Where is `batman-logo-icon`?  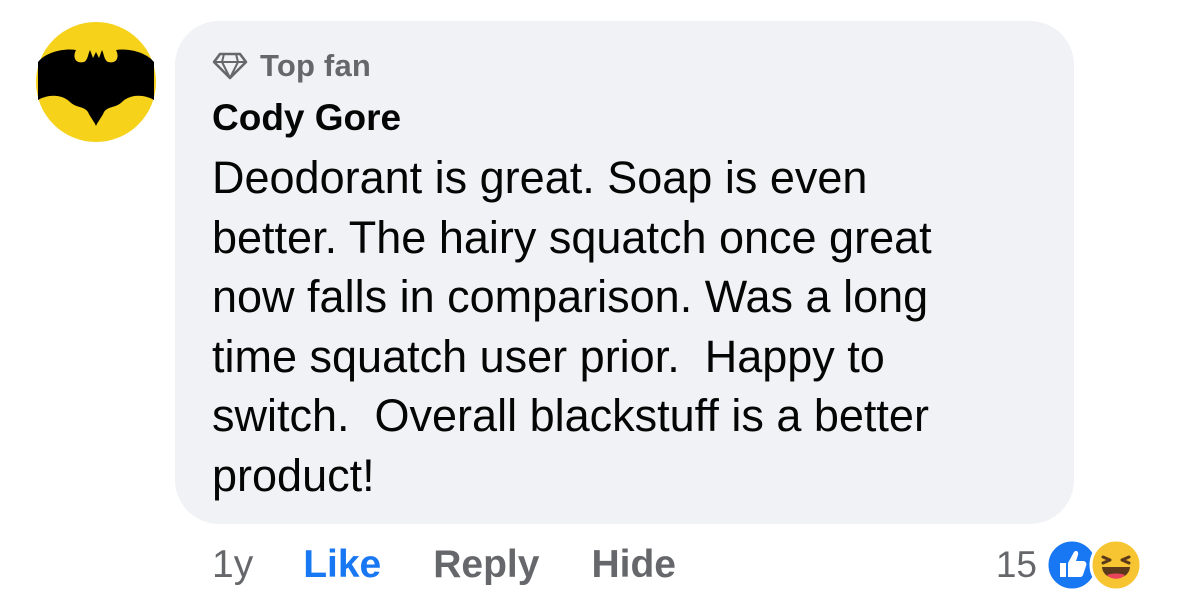 batman-logo-icon is located at coordinates (96, 82).